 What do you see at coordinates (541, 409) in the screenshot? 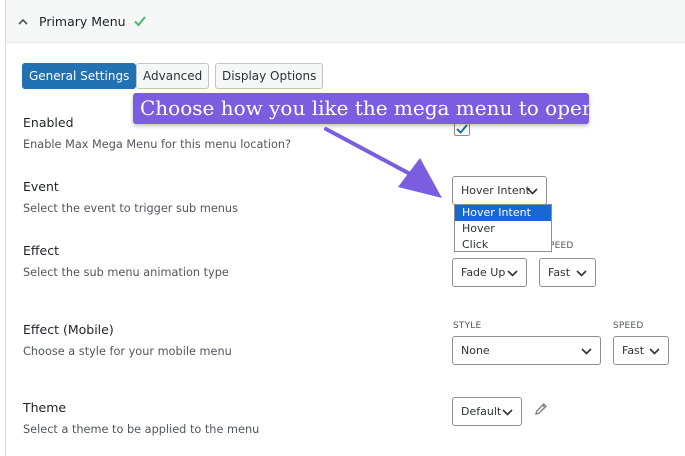
I see `pencil-icon` at bounding box center [541, 409].